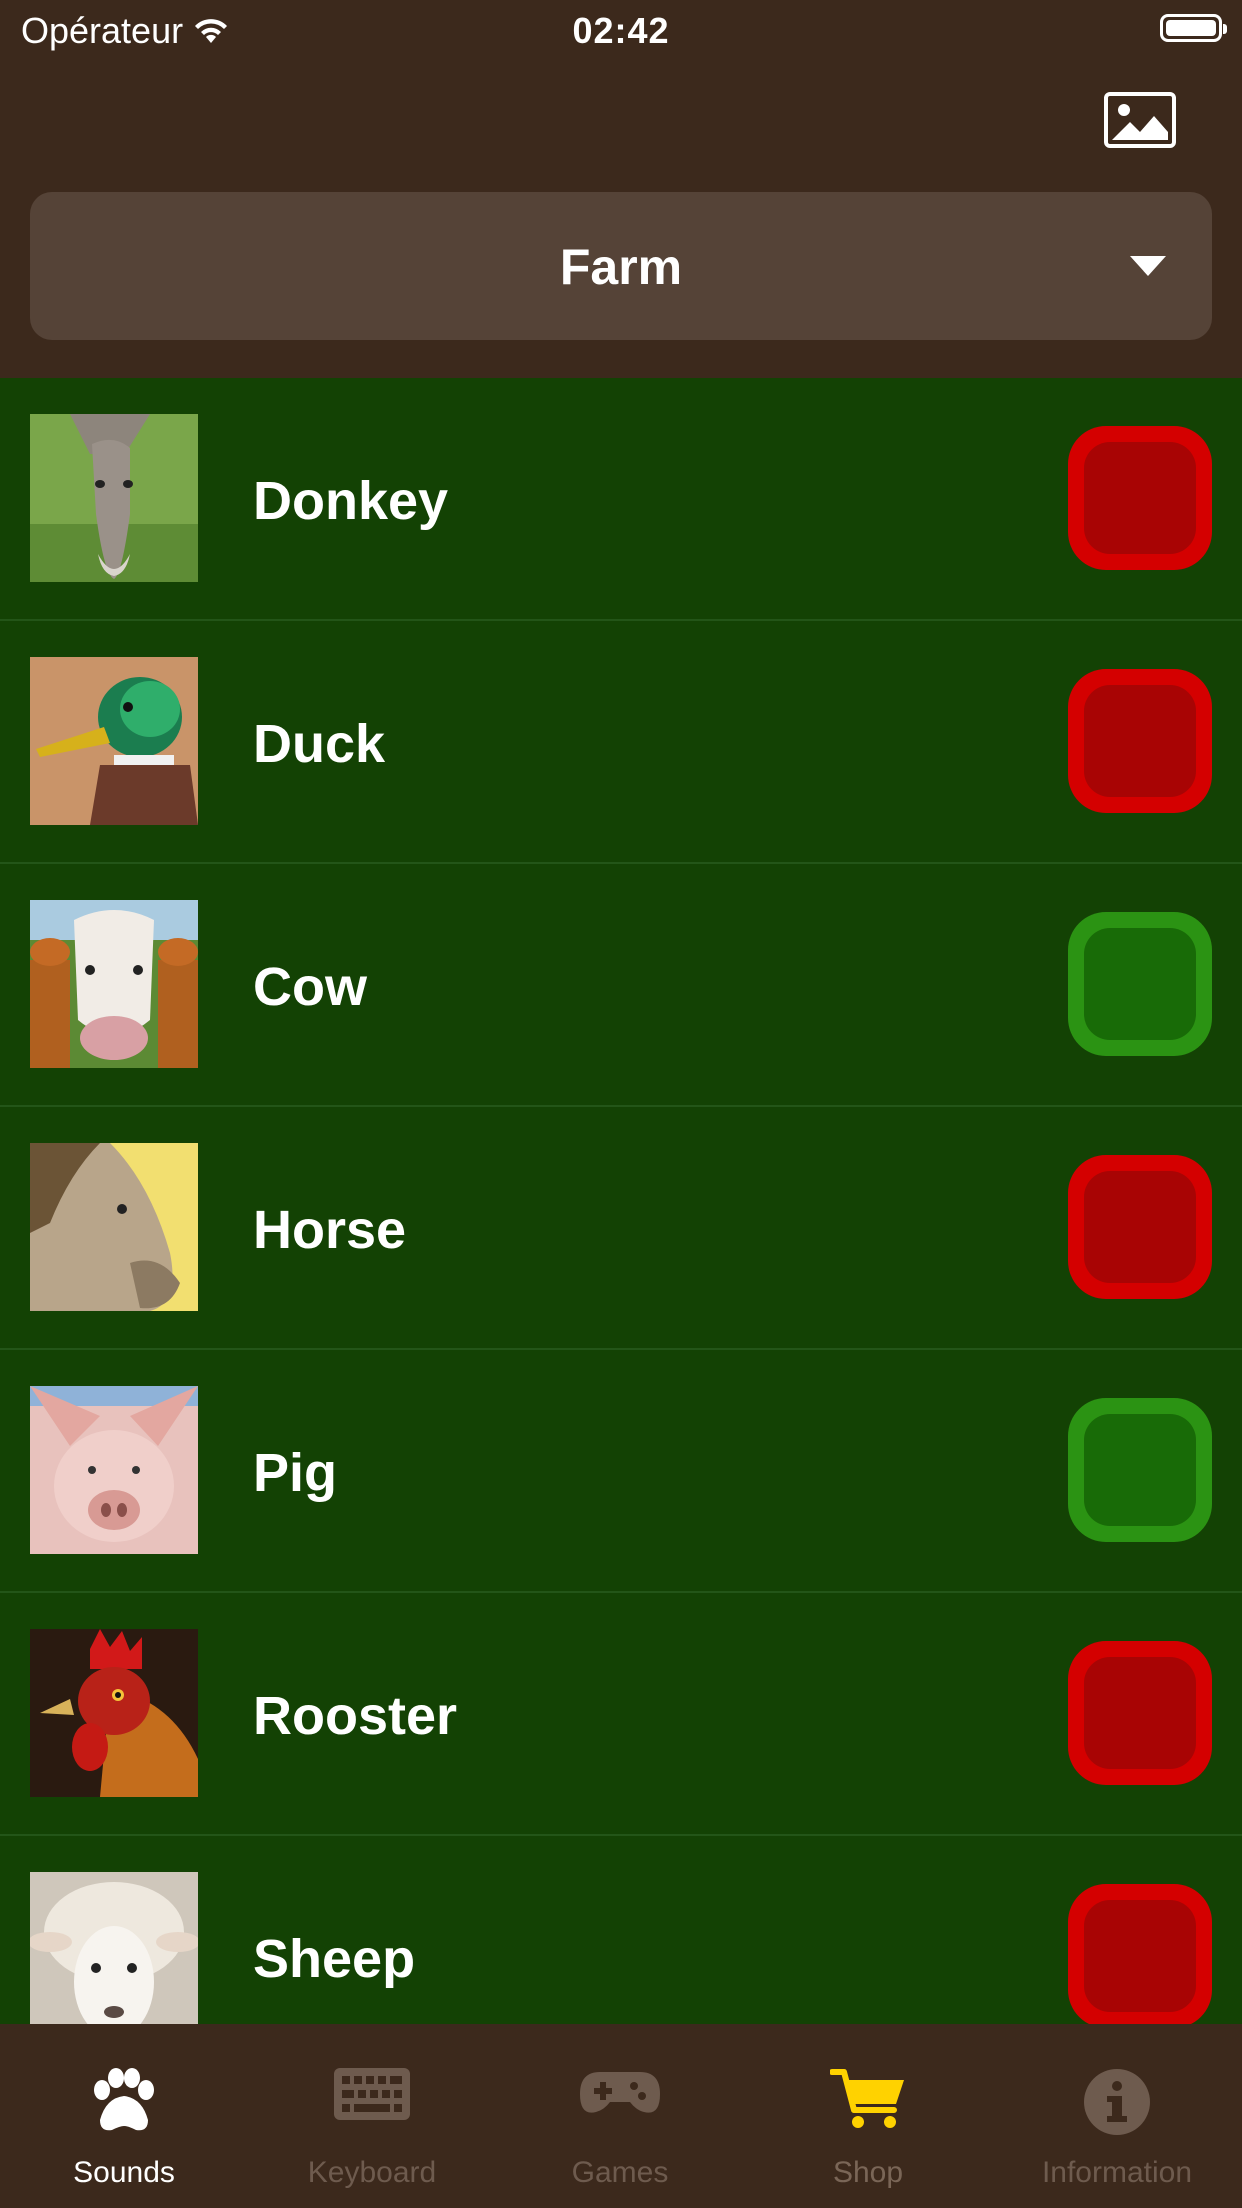 The height and width of the screenshot is (2208, 1242). Describe the element at coordinates (1117, 2104) in the screenshot. I see `info-icon` at that location.